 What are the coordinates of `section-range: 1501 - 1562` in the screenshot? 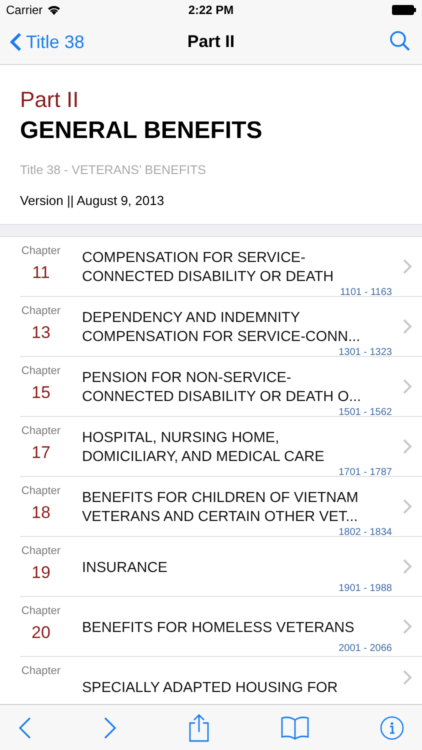 It's located at (365, 413).